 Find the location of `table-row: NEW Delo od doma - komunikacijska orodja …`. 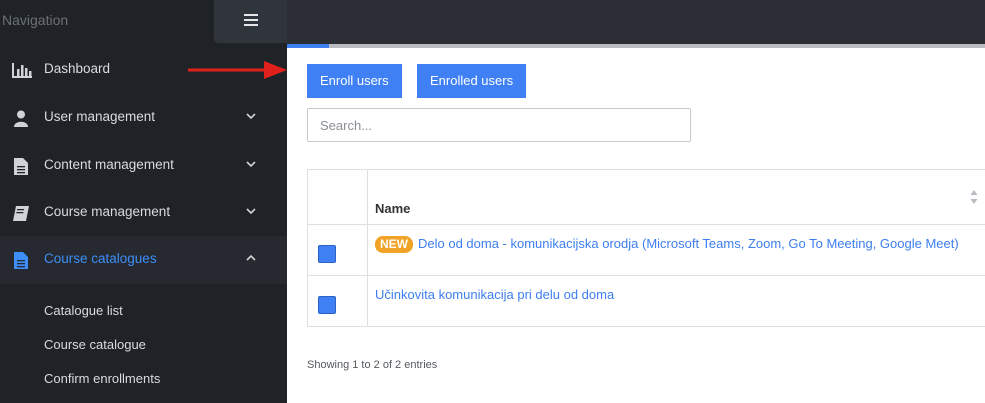

table-row: NEW Delo od doma - komunikacijska orodja … is located at coordinates (646, 250).